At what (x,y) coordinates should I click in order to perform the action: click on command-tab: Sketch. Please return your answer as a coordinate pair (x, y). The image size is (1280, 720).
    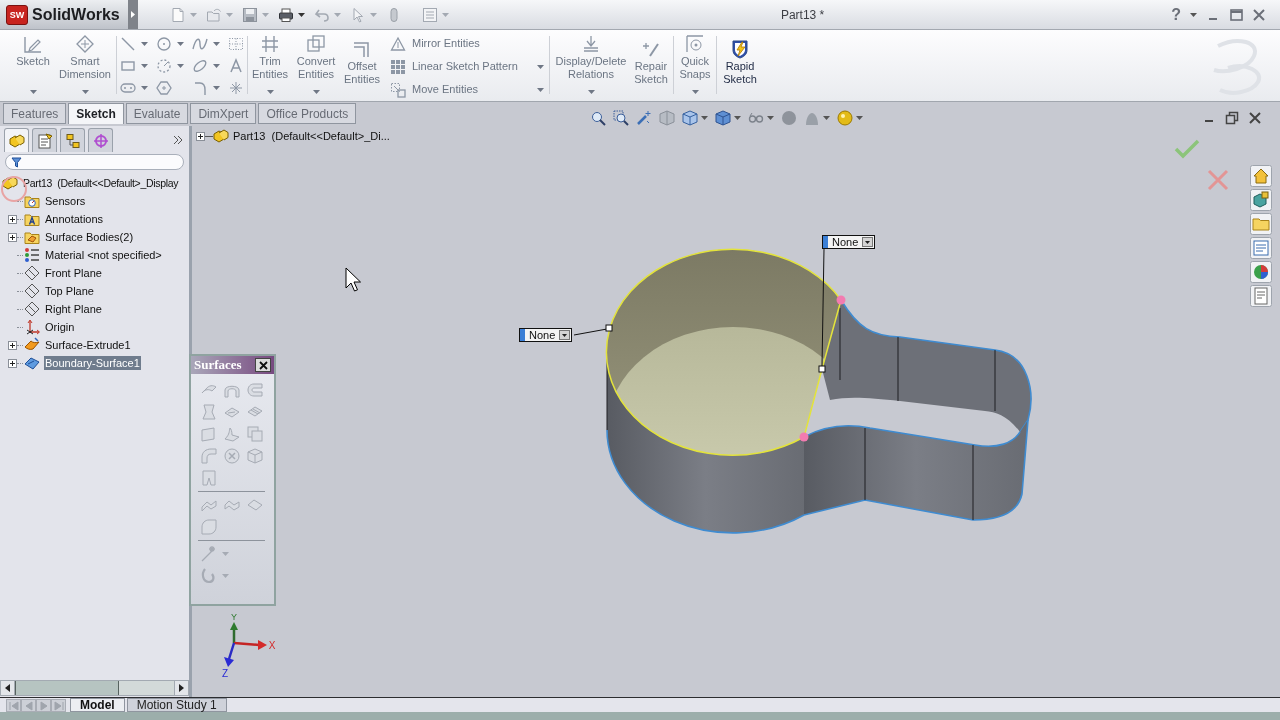
    Looking at the image, I should click on (96, 113).